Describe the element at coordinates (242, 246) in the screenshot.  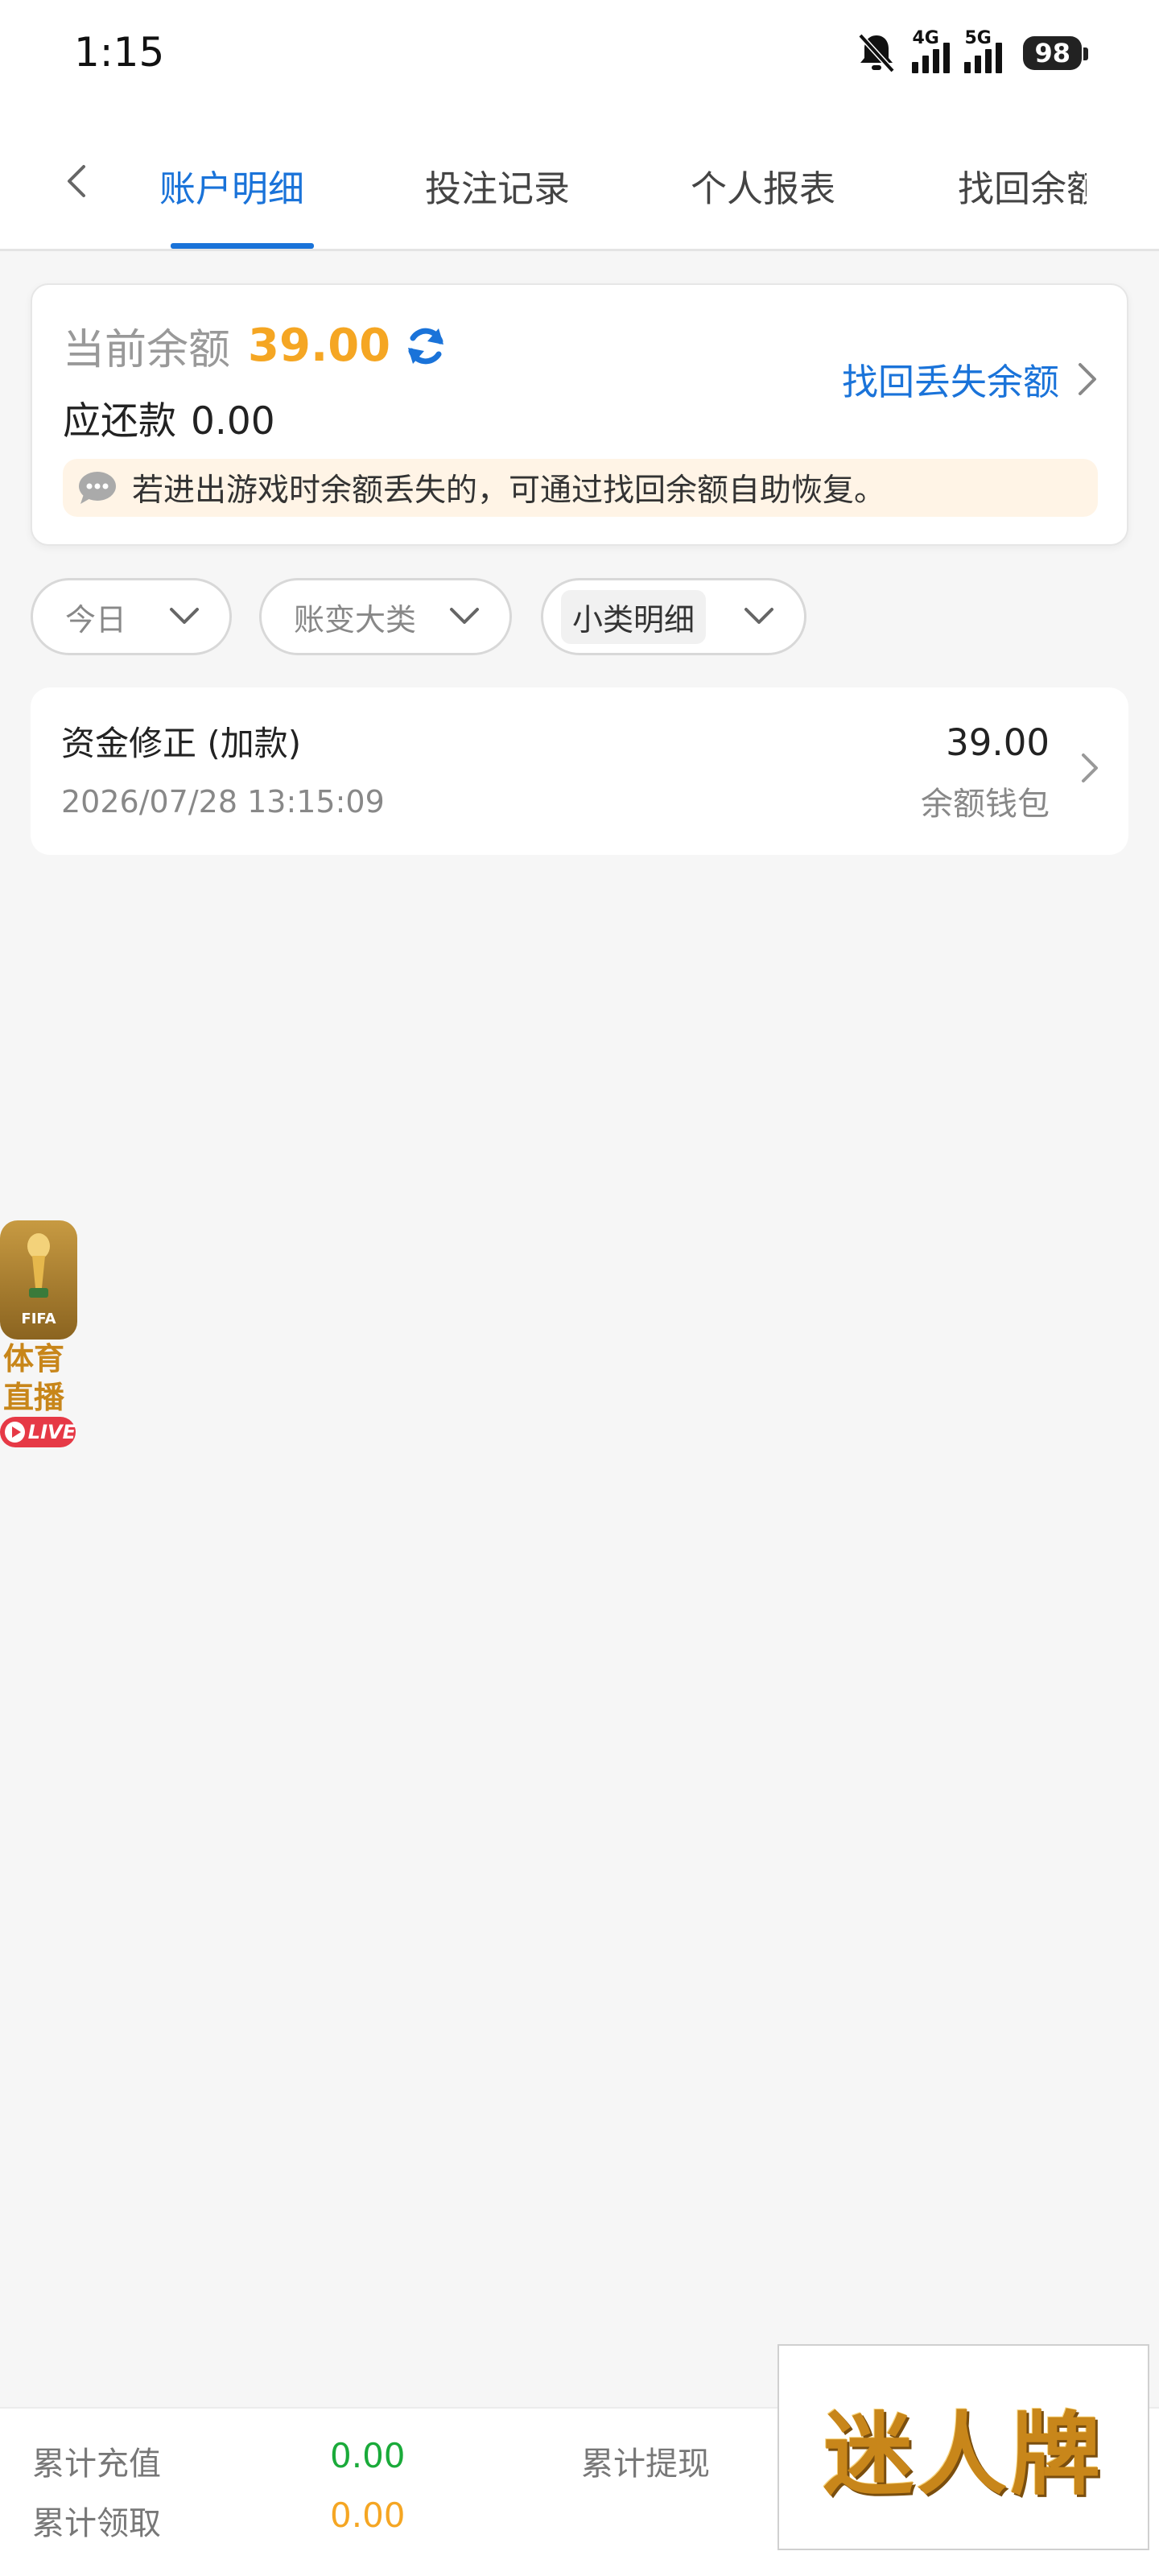
I see `active-tab-indicator` at that location.